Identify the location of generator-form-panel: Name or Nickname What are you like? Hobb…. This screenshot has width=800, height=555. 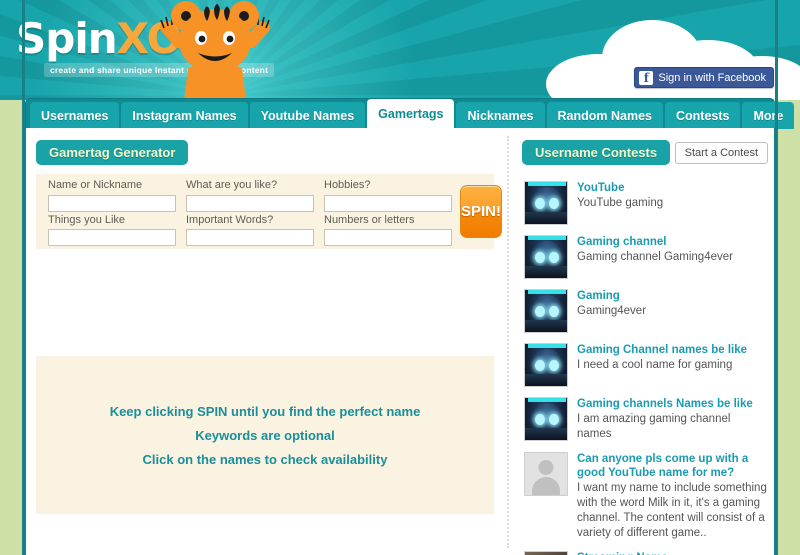
(269, 211).